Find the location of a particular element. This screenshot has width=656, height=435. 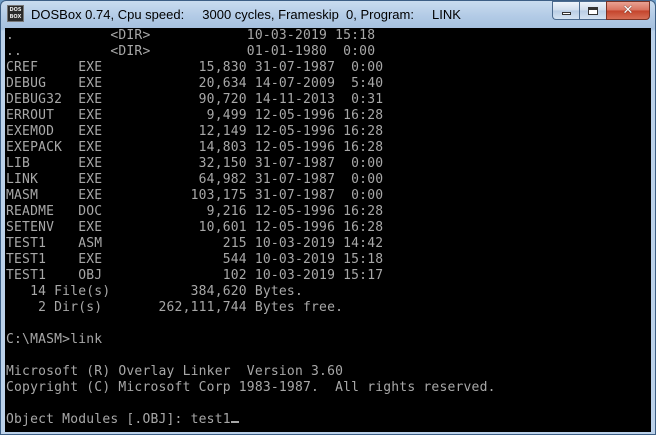

console-line: ERROUT EXE 9,499 12-05-1996 16:28 is located at coordinates (194, 116).